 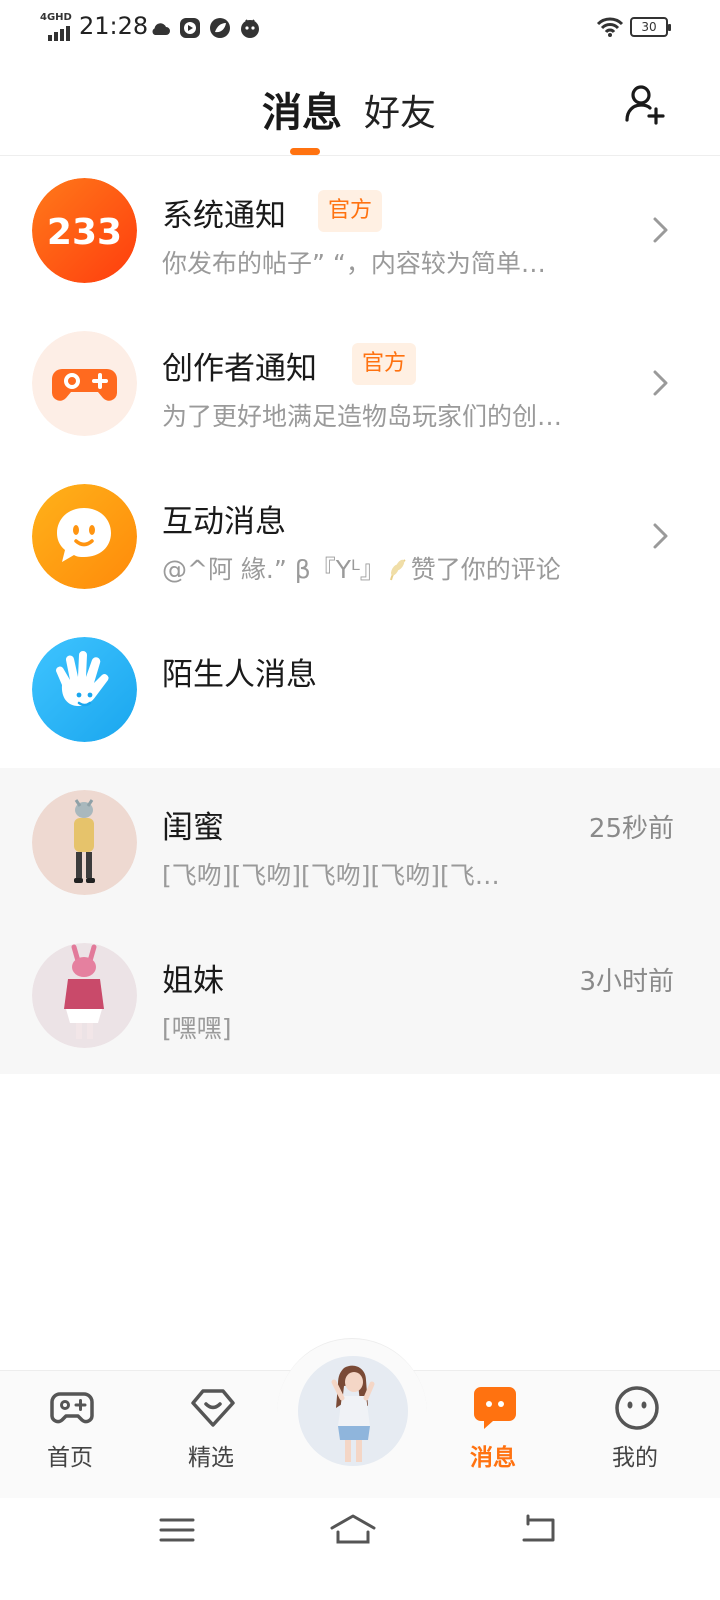 What do you see at coordinates (193, 828) in the screenshot?
I see `contact-name: 闺蜜` at bounding box center [193, 828].